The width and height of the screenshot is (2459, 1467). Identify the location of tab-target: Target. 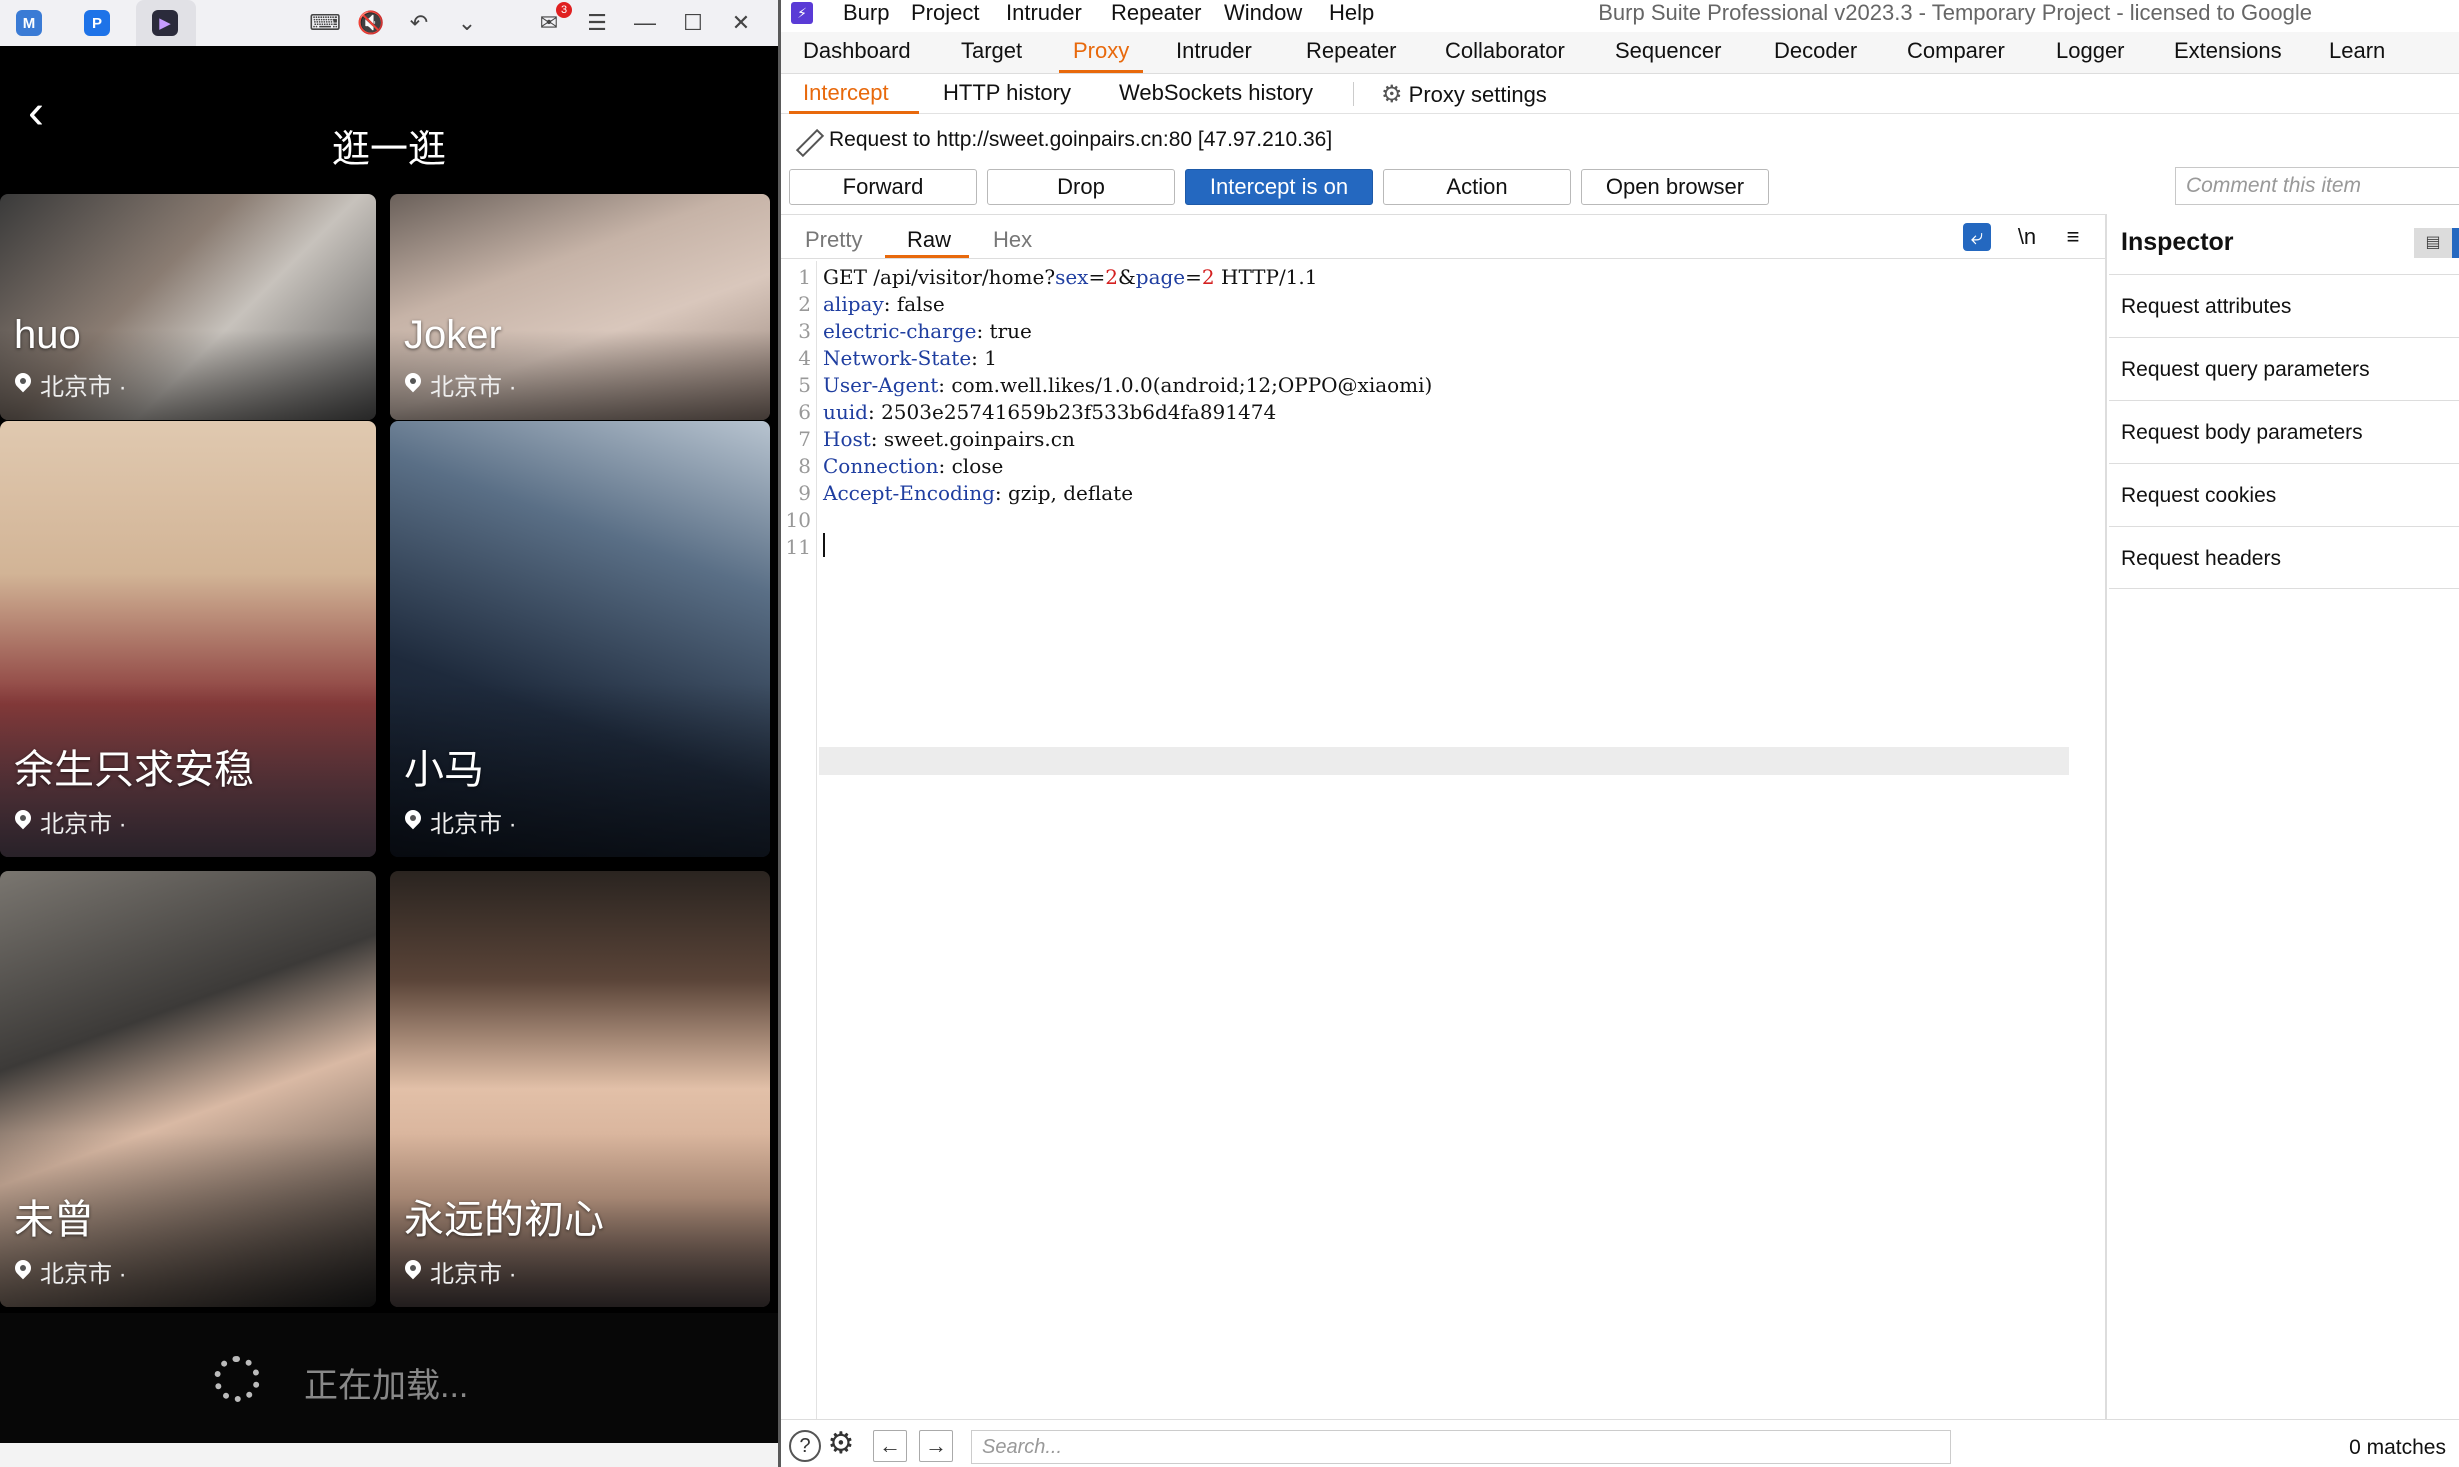
(991, 51).